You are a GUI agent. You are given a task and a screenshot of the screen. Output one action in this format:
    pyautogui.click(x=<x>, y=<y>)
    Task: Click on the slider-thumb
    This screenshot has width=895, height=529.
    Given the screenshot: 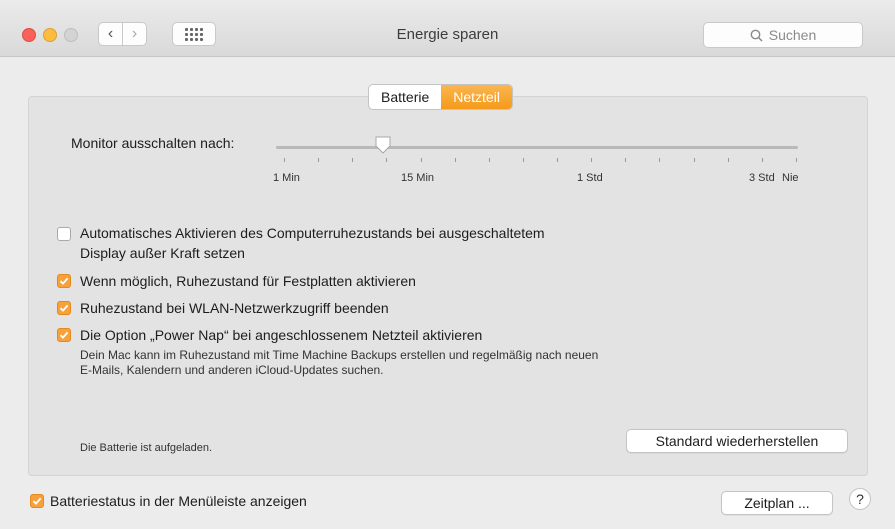 What is the action you would take?
    pyautogui.click(x=383, y=145)
    